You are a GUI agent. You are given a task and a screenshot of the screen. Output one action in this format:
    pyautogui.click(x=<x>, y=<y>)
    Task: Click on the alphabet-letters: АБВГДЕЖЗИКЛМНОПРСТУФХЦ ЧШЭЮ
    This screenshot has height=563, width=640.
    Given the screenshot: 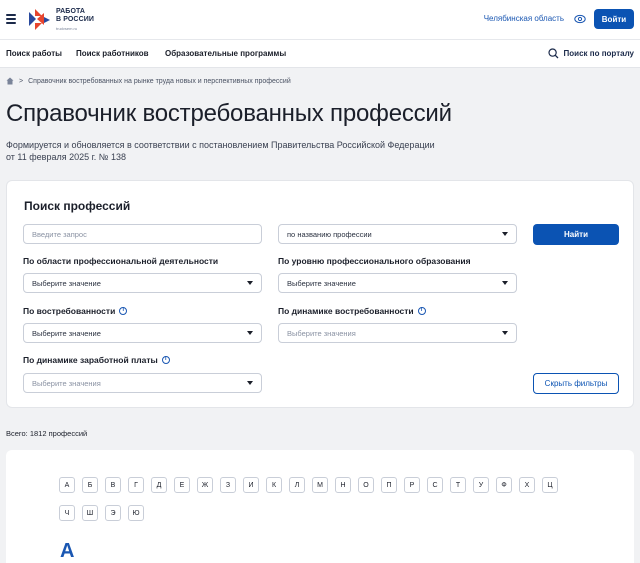 What is the action you would take?
    pyautogui.click(x=309, y=499)
    